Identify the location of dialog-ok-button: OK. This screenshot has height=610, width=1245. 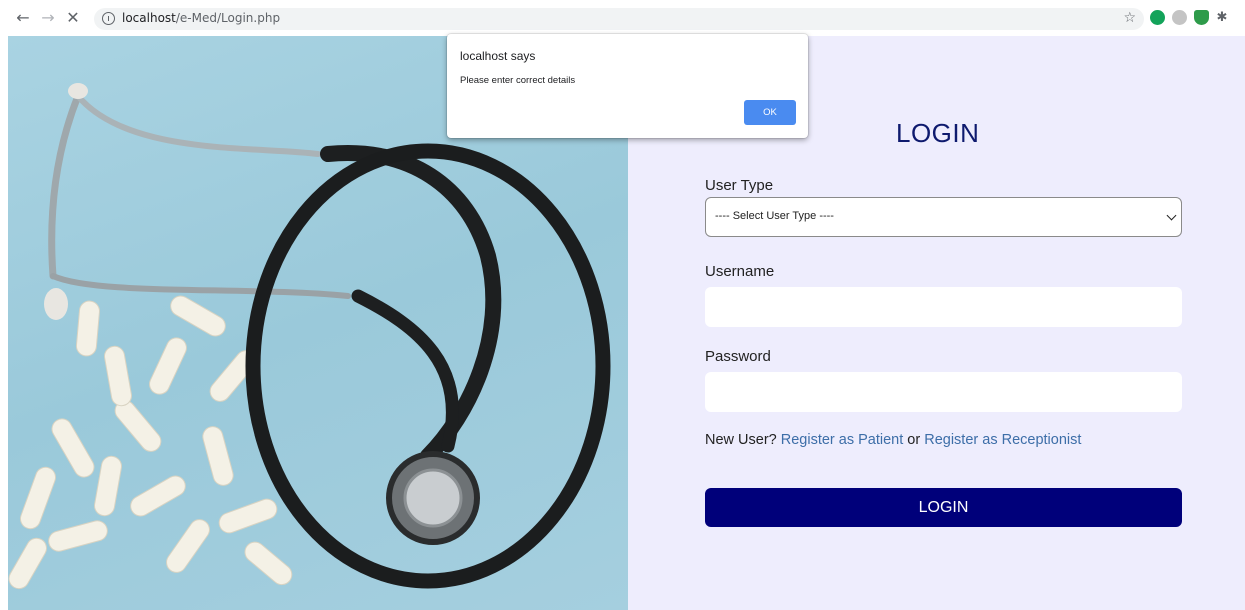
(770, 112).